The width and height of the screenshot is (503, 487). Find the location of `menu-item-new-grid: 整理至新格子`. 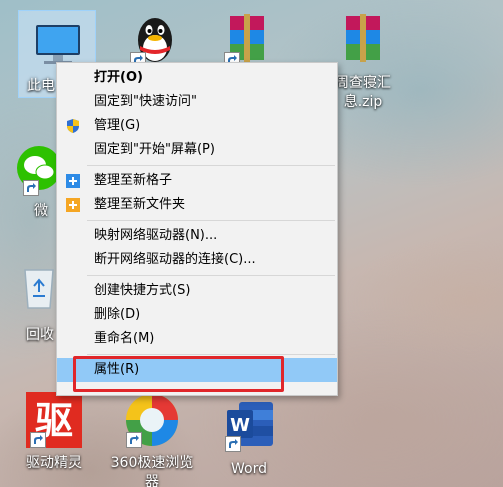

menu-item-new-grid: 整理至新格子 is located at coordinates (197, 181).